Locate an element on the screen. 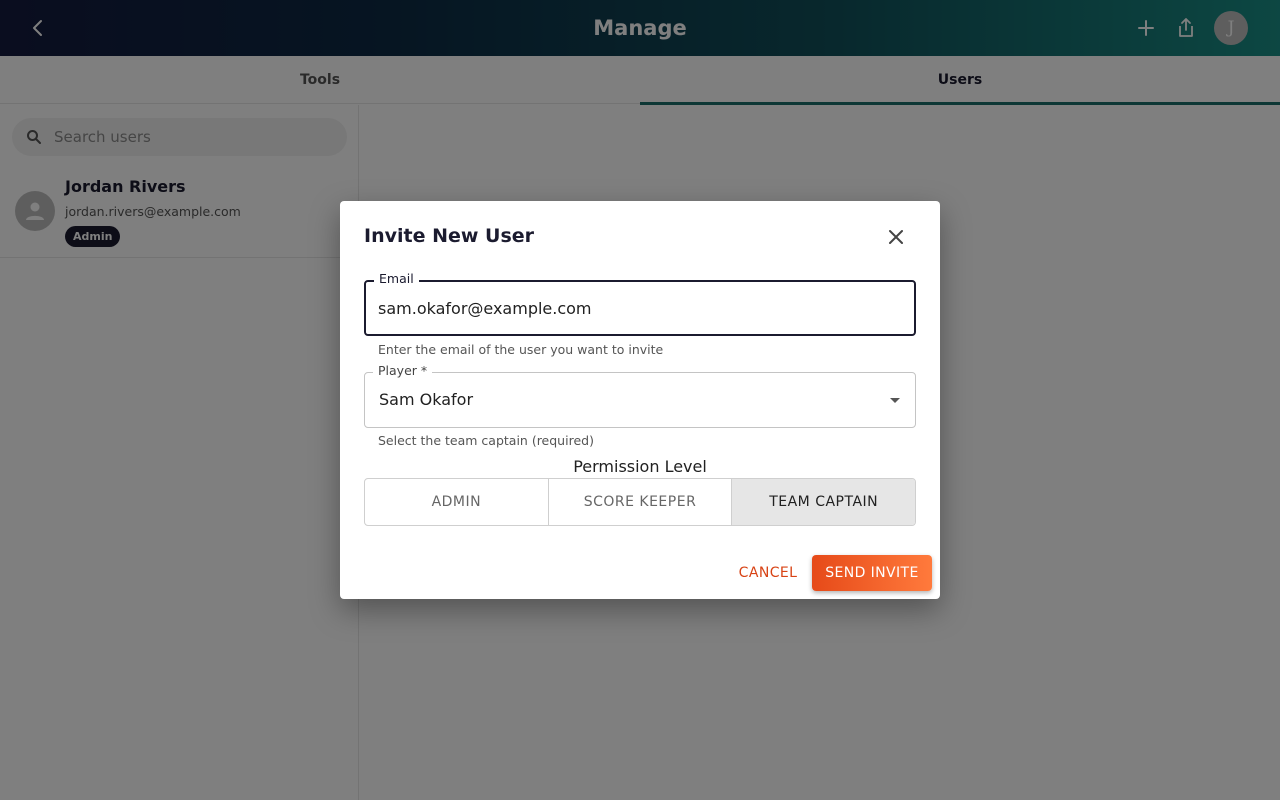 The width and height of the screenshot is (1280, 800). email-field: Email is located at coordinates (640, 303).